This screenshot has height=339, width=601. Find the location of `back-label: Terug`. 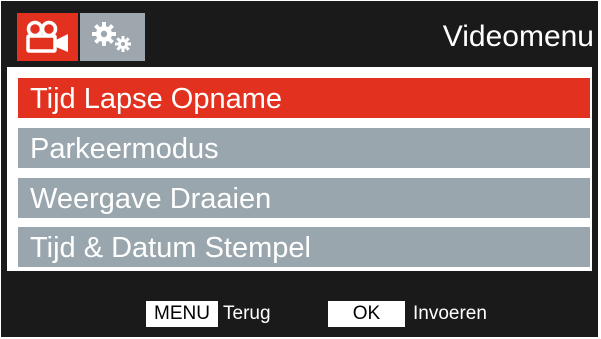

back-label: Terug is located at coordinates (247, 313).